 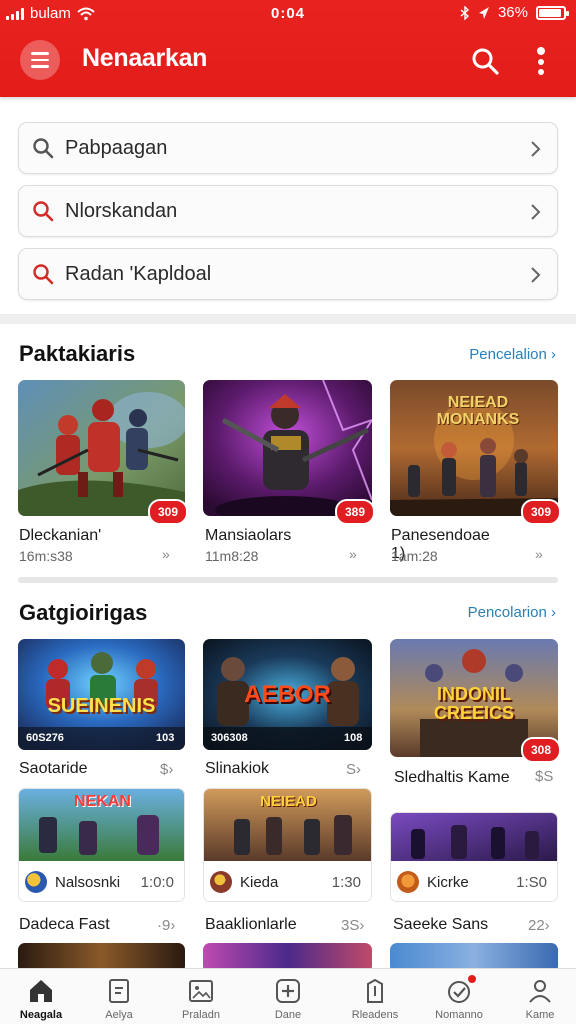 What do you see at coordinates (46, 556) in the screenshot?
I see `card-subtitle: 16m:s38` at bounding box center [46, 556].